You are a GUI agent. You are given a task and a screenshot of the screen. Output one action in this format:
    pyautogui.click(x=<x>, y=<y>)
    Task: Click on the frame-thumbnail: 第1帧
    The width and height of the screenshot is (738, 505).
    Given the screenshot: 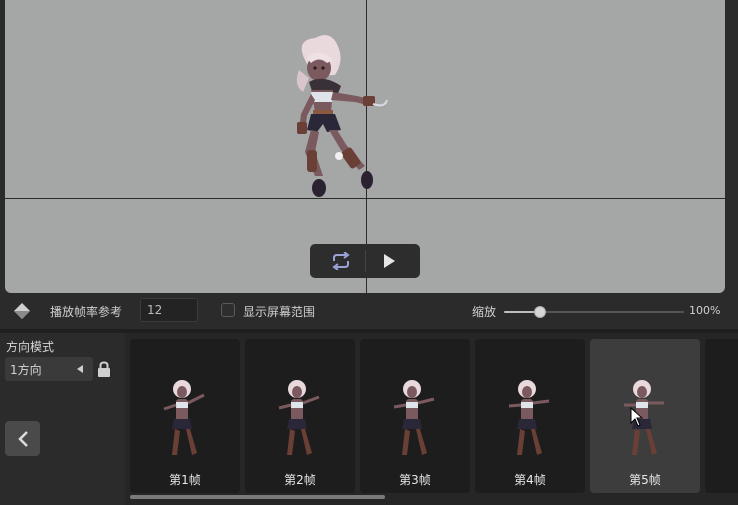 What is the action you would take?
    pyautogui.click(x=185, y=416)
    